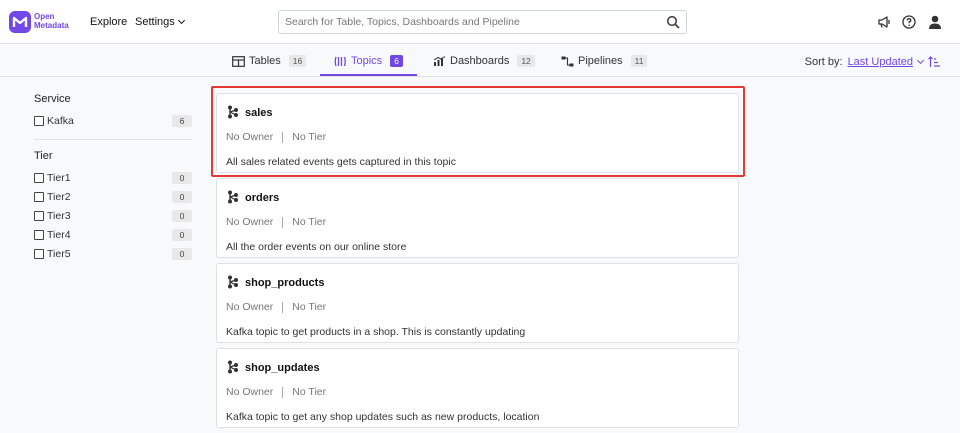  I want to click on pipeline-icon, so click(567, 61).